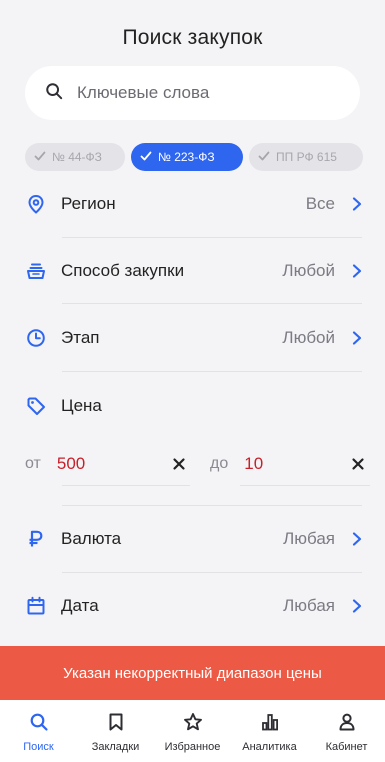  I want to click on filter-row-date: Дата Любая, so click(195, 606).